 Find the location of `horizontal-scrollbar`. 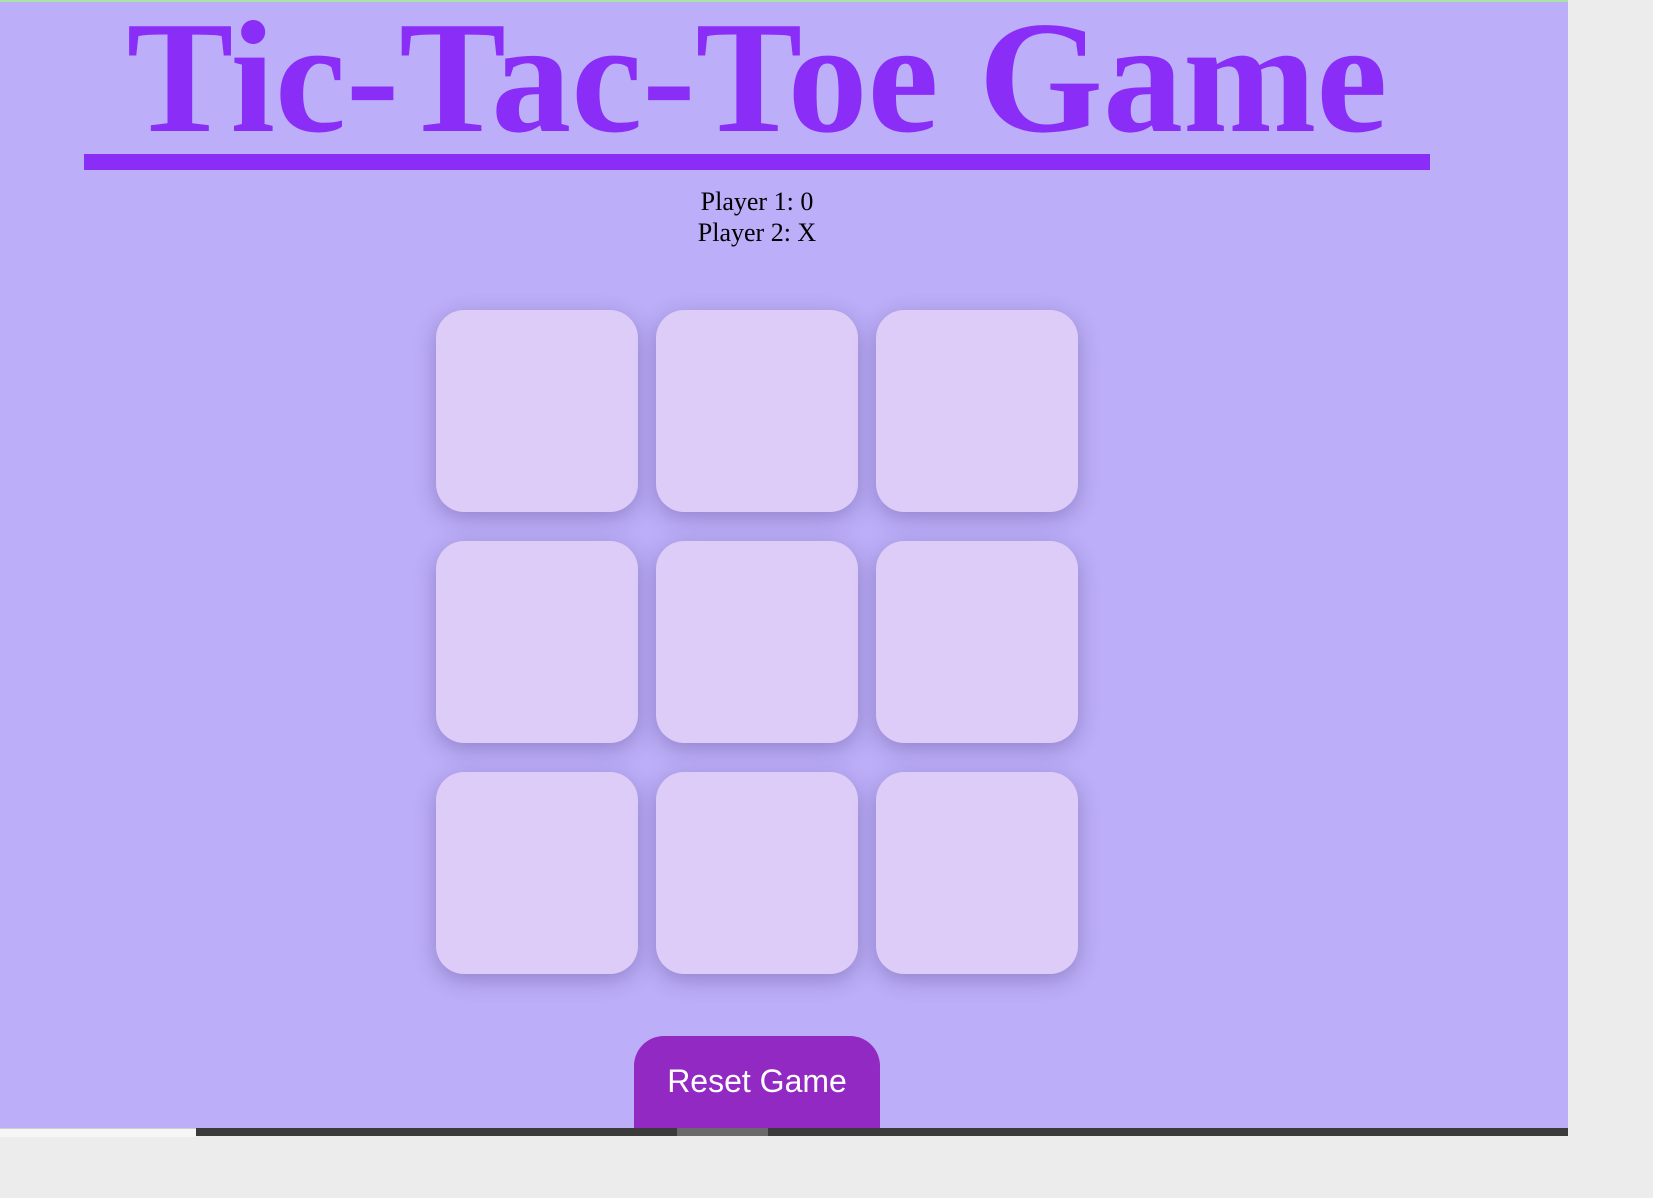

horizontal-scrollbar is located at coordinates (882, 1132).